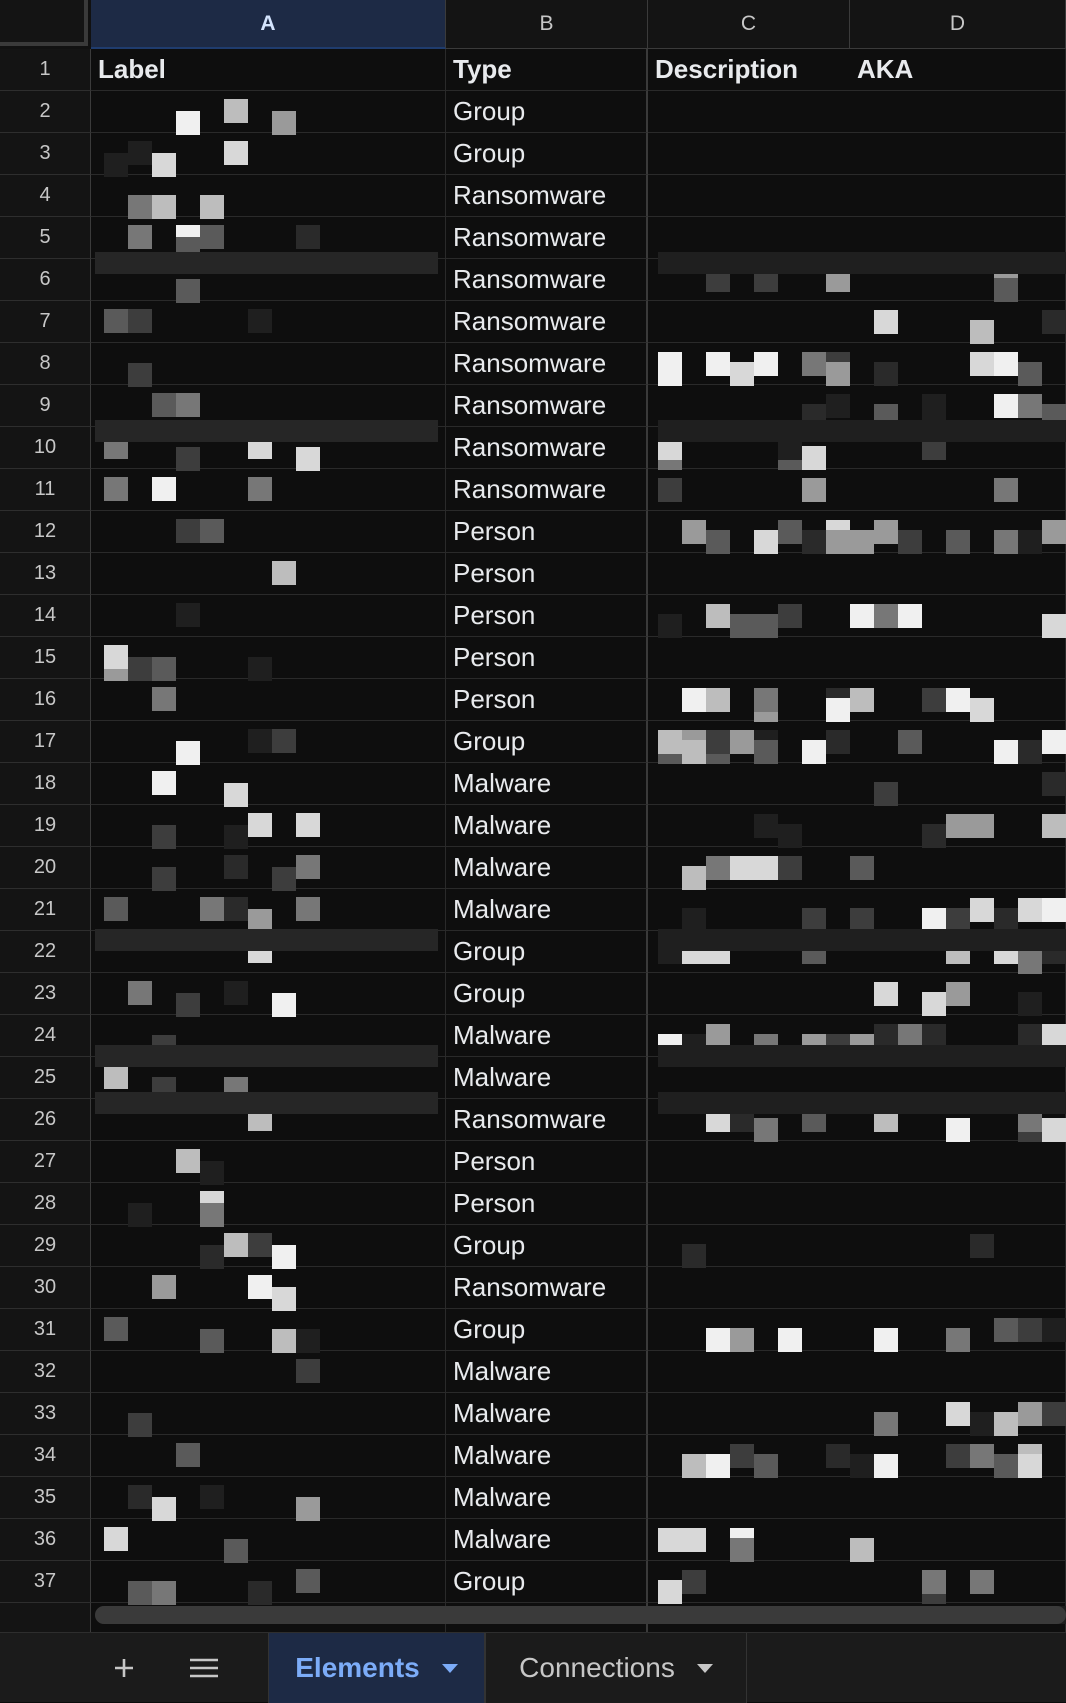 This screenshot has height=1703, width=1066. I want to click on row-header: 4, so click(45, 196).